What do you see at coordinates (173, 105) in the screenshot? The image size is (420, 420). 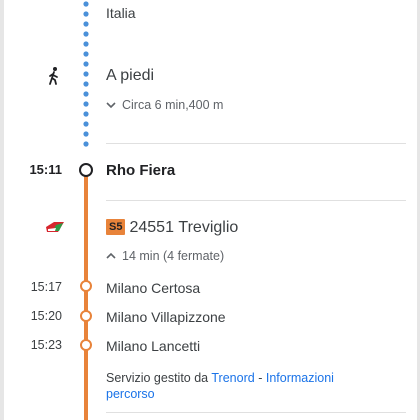 I see `walk-detail: Circa 6 min,400 m` at bounding box center [173, 105].